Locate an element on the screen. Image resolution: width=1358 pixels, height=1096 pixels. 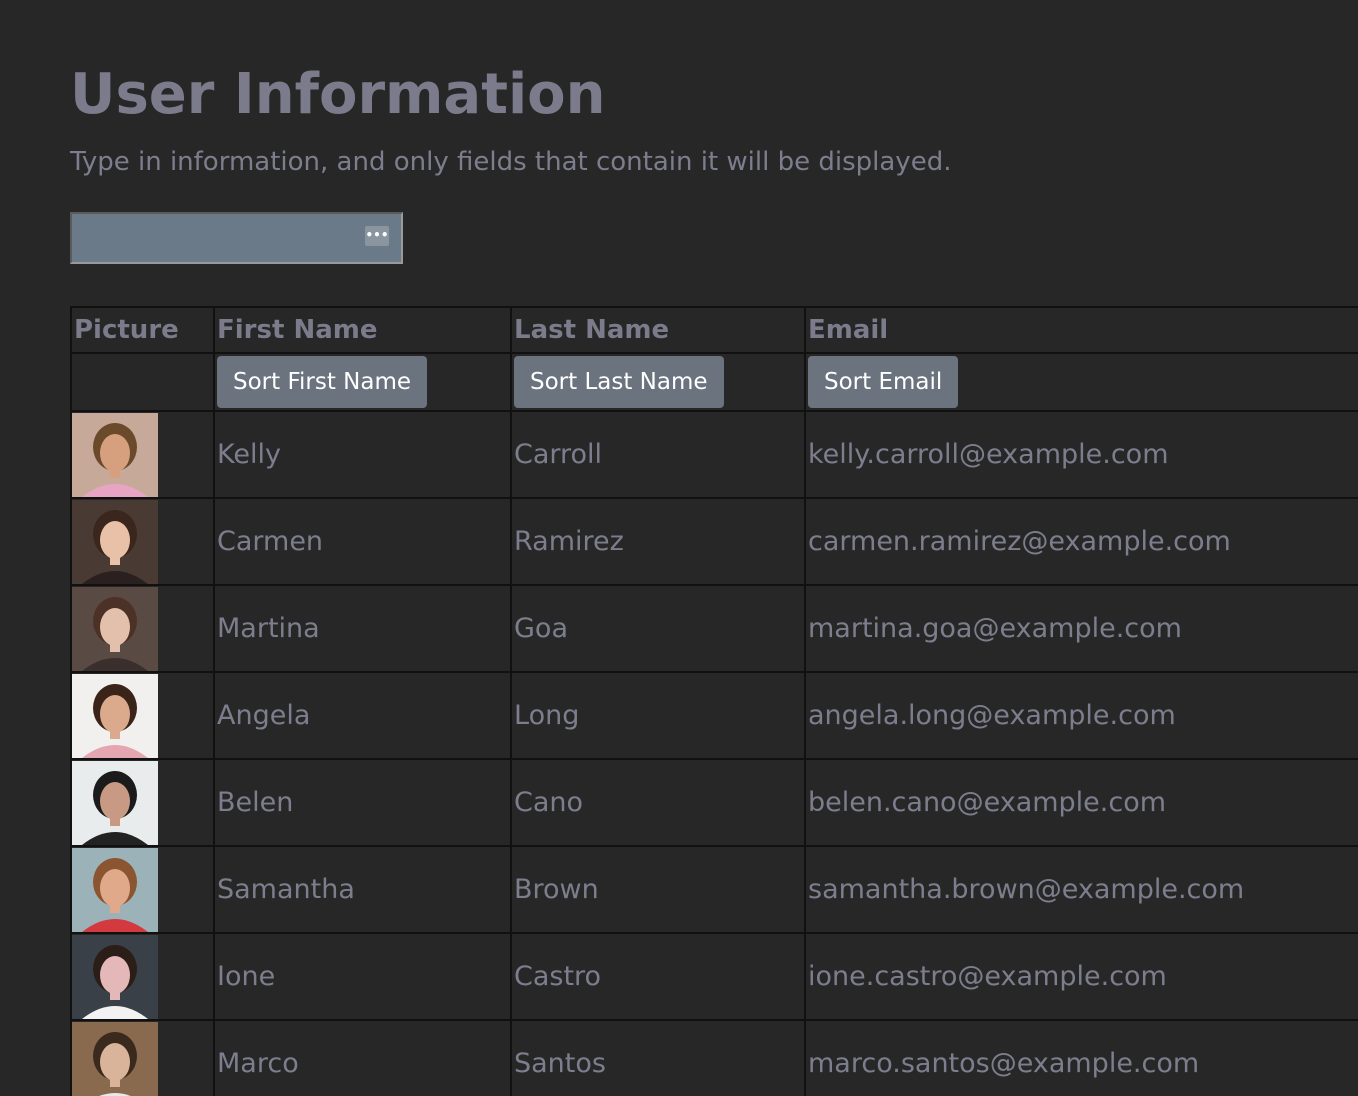
email-cell: martina.goa@example.com is located at coordinates (1081, 628).